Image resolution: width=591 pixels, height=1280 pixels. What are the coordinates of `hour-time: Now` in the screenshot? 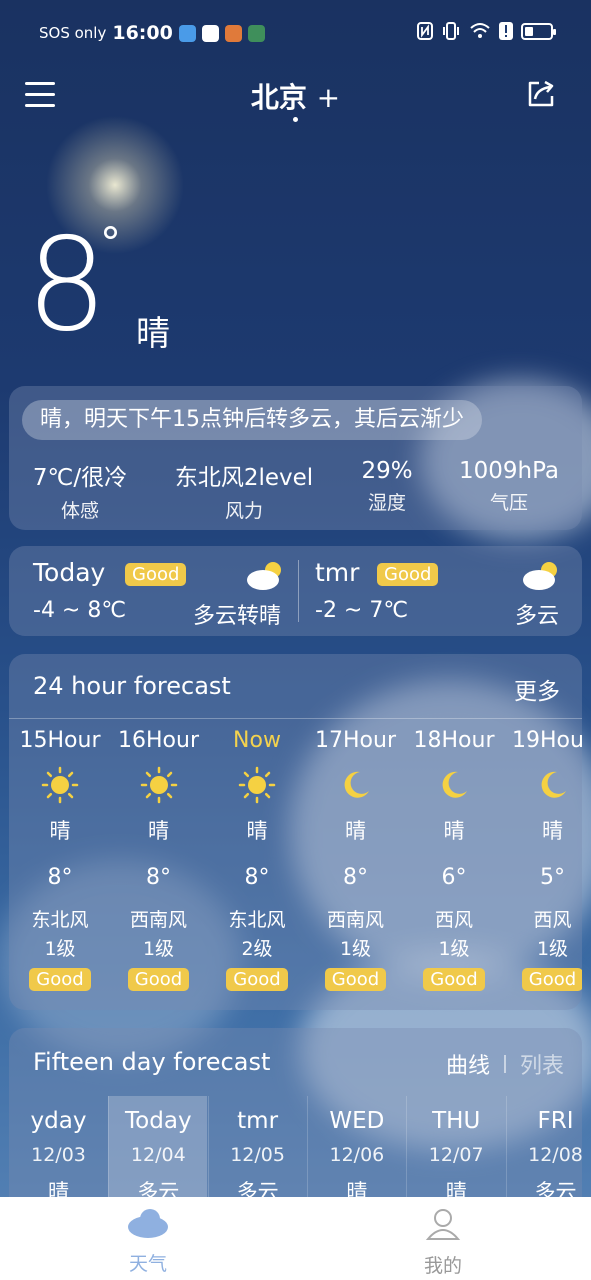 It's located at (257, 740).